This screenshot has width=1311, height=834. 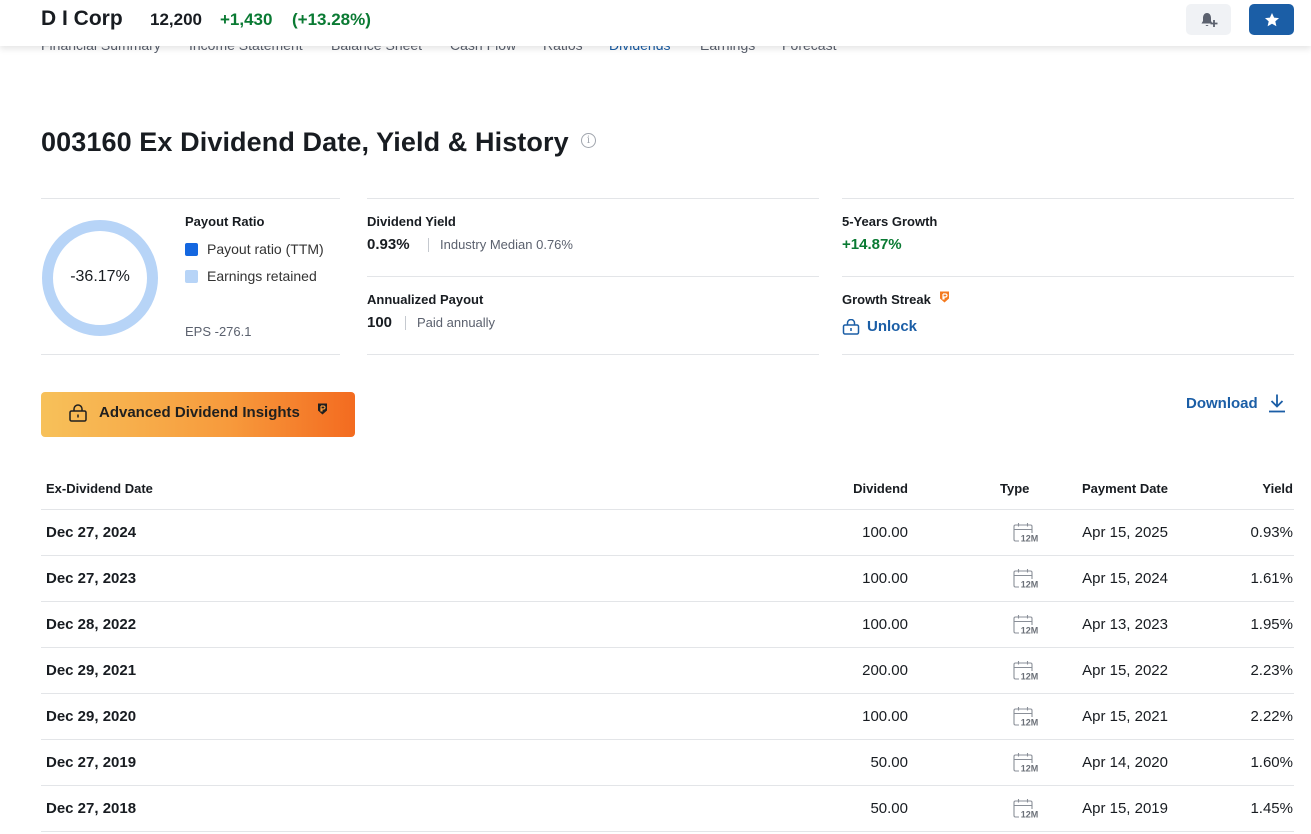 I want to click on legend-payout-ttm: Payout ratio (TTM), so click(x=265, y=249).